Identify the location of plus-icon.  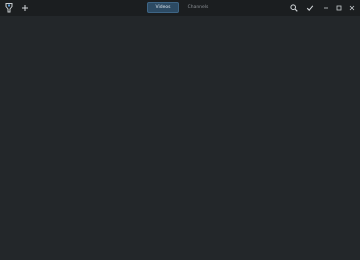
(25, 8).